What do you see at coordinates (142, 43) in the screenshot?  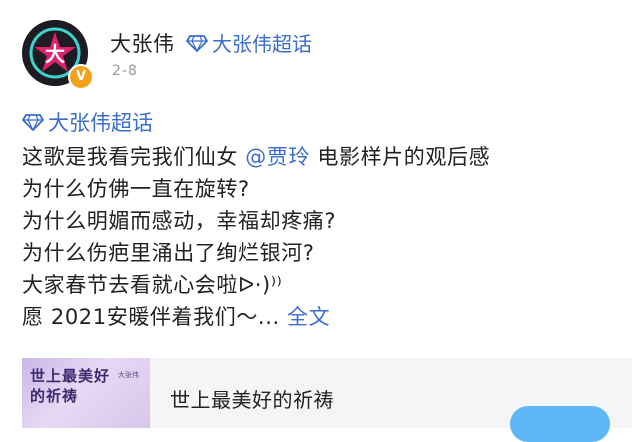 I see `username: 大张伟` at bounding box center [142, 43].